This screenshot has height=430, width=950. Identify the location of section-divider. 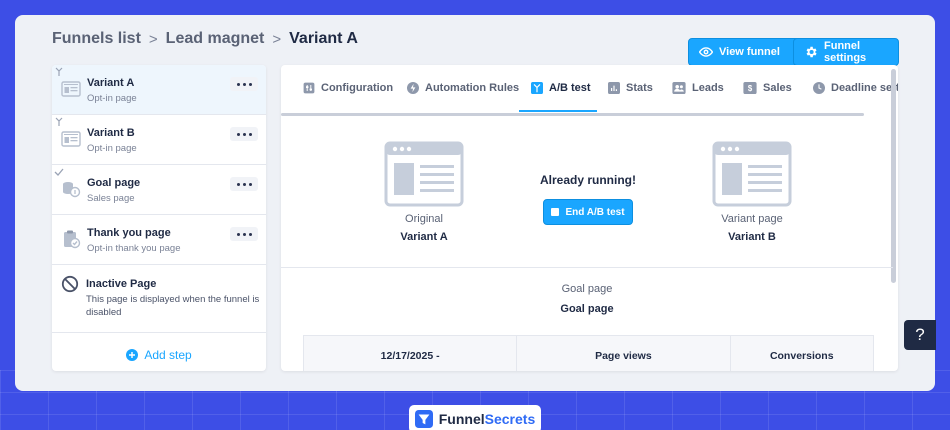
(587, 267).